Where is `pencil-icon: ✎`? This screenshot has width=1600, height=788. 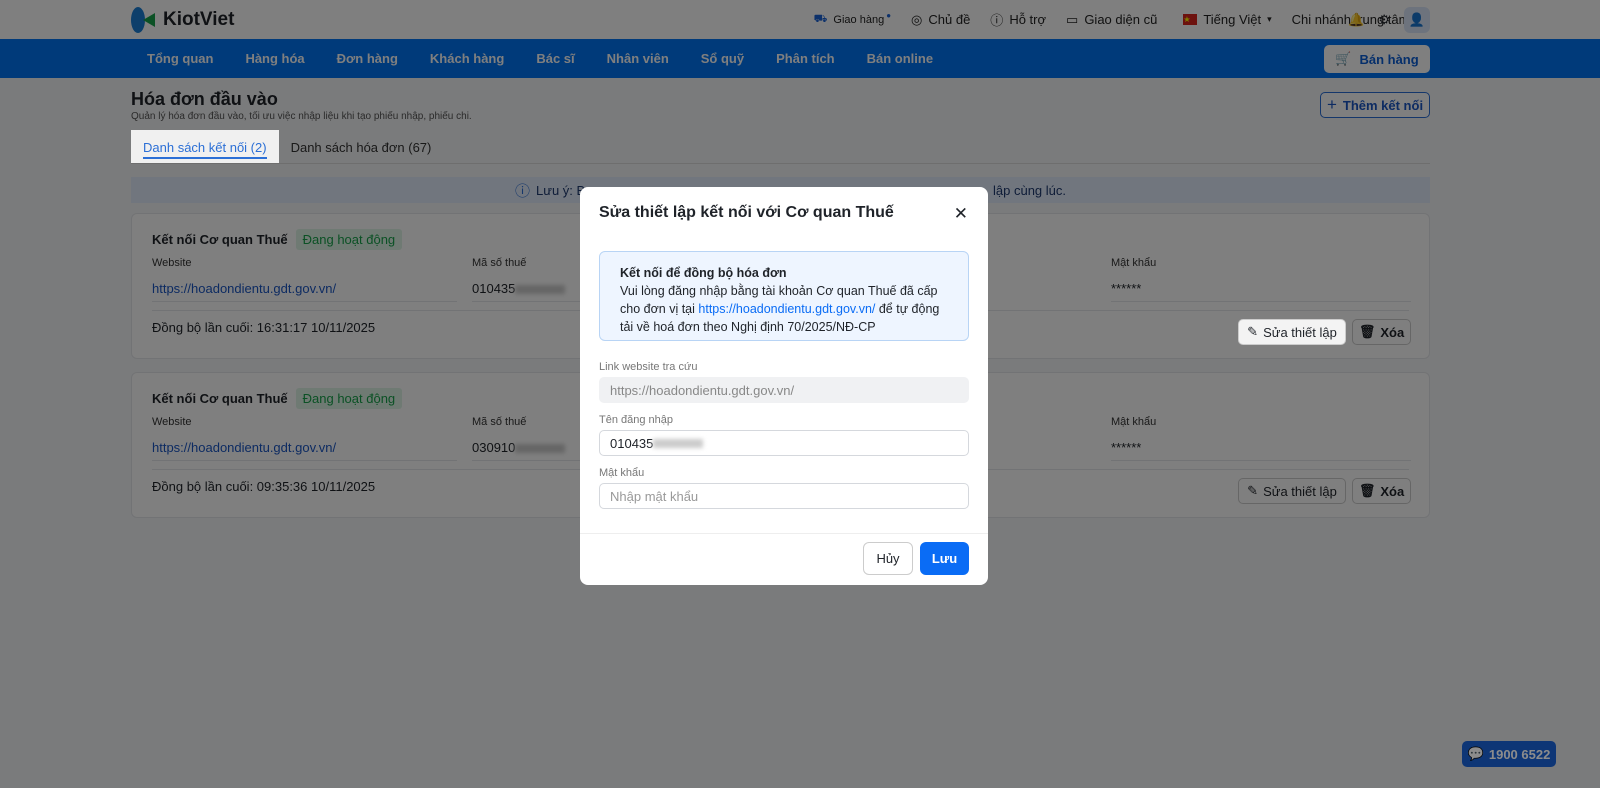 pencil-icon: ✎ is located at coordinates (1253, 331).